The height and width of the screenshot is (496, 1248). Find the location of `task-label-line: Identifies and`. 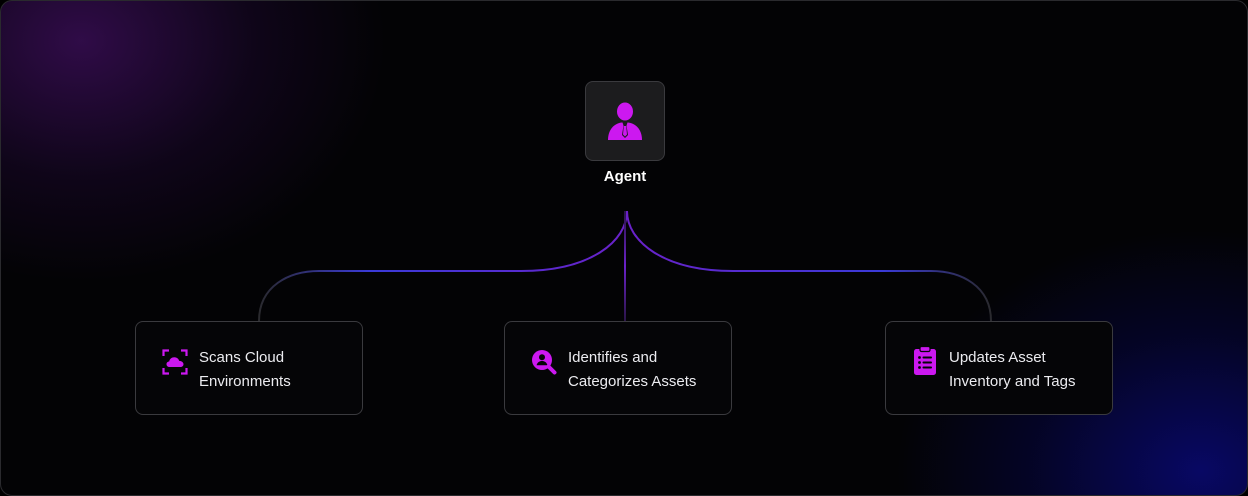

task-label-line: Identifies and is located at coordinates (613, 357).